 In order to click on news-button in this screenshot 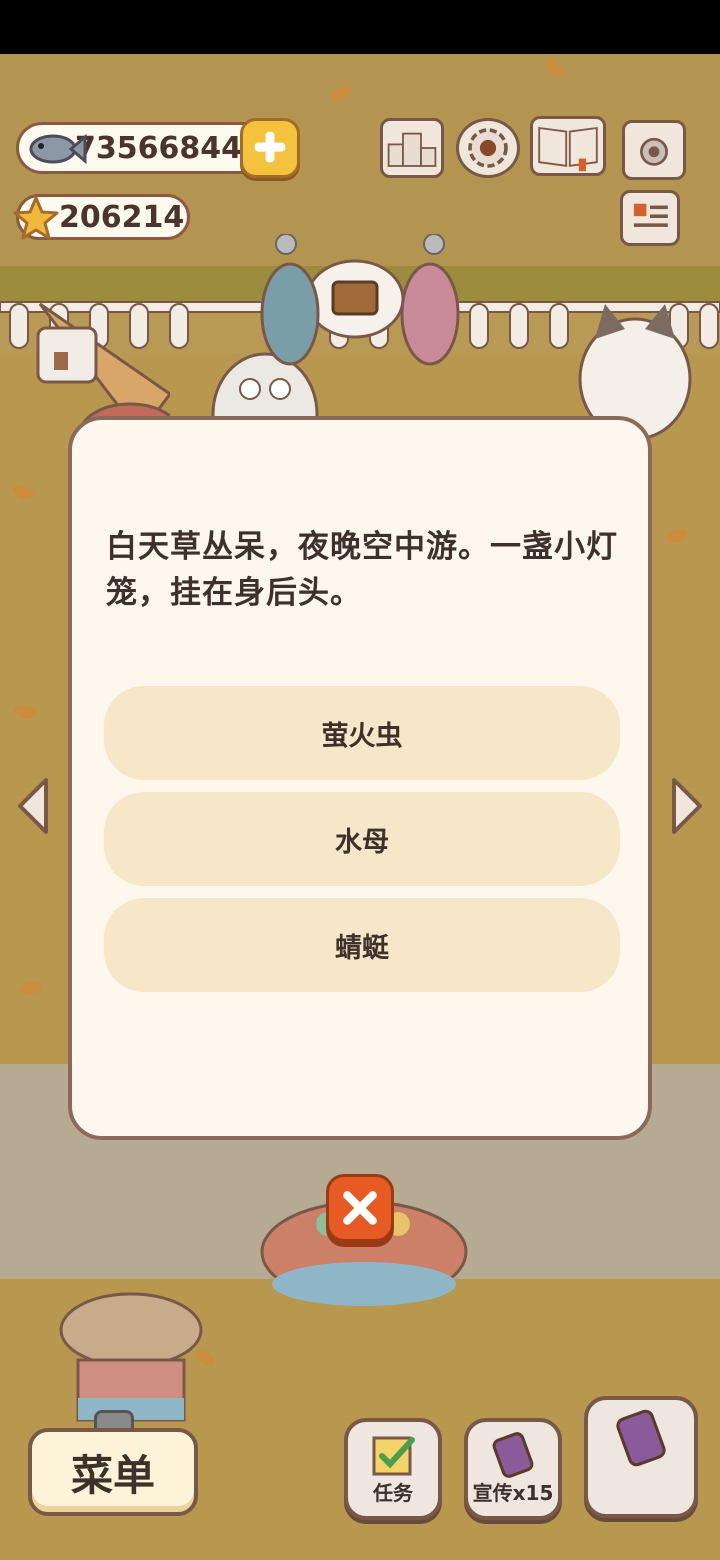, I will do `click(650, 218)`.